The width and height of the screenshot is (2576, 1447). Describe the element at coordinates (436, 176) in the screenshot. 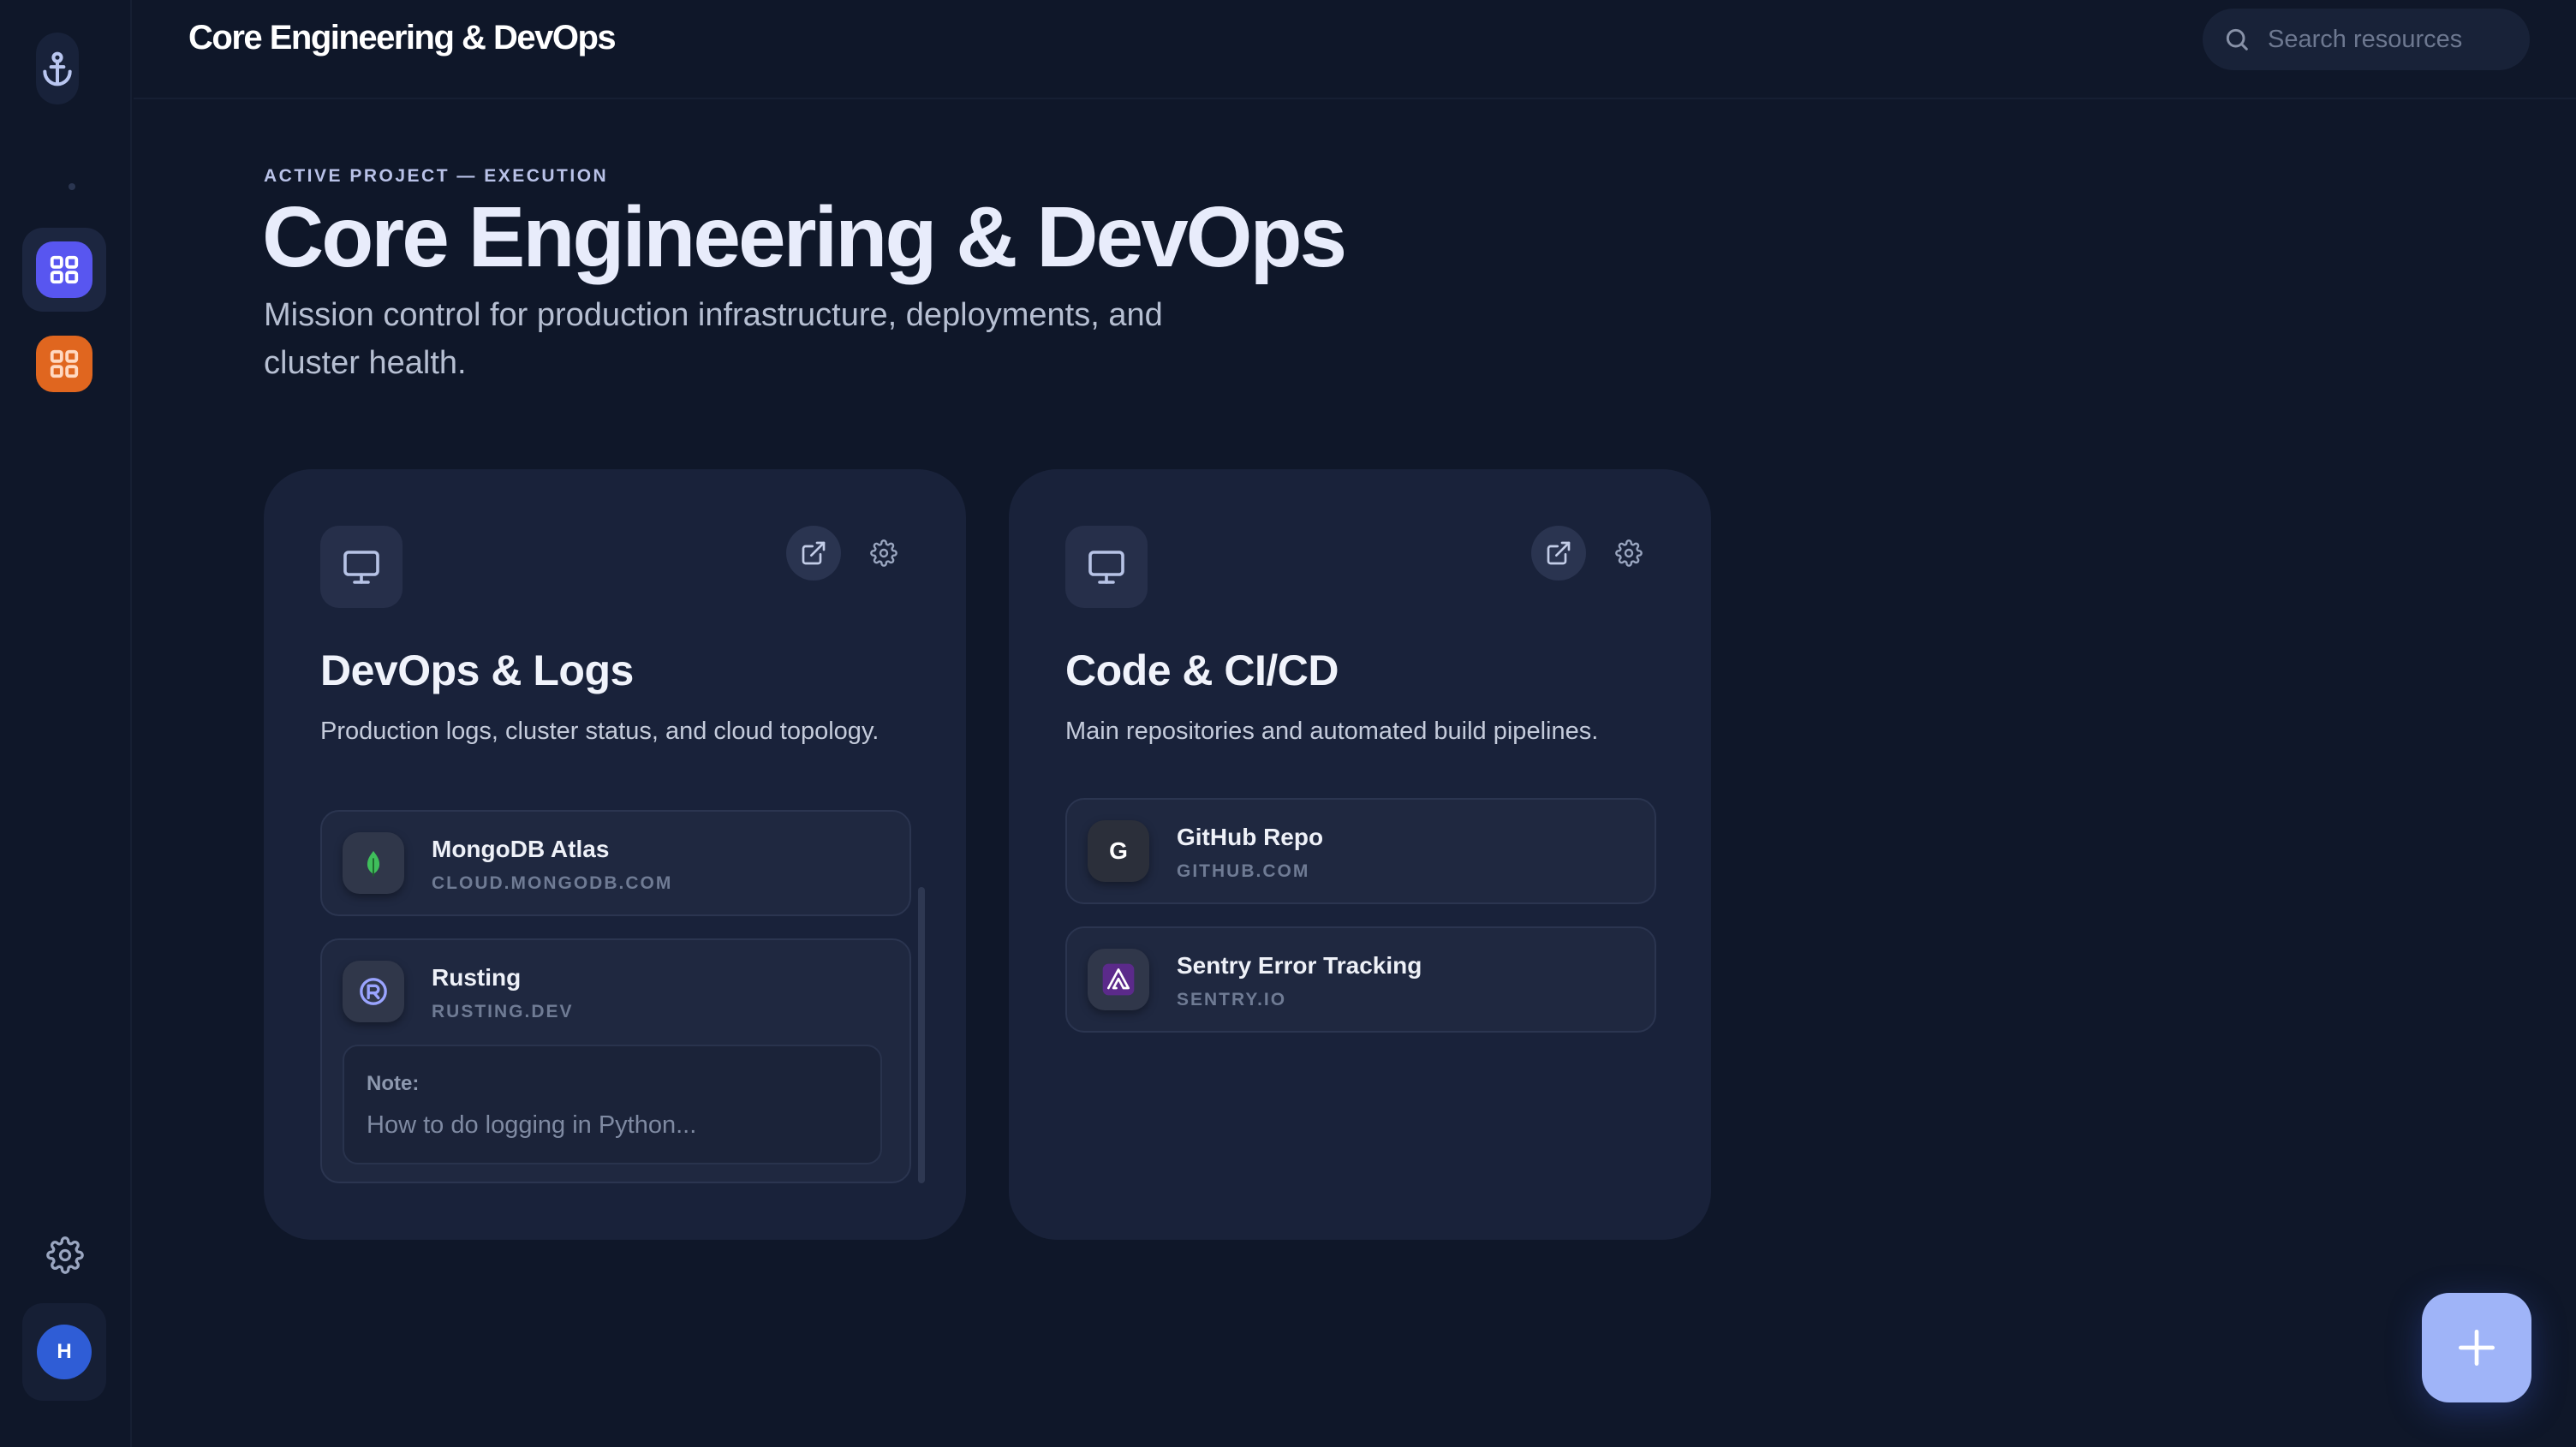

I see `project-eyebrow: ACTIVE PROJECT — EXECUTION` at that location.